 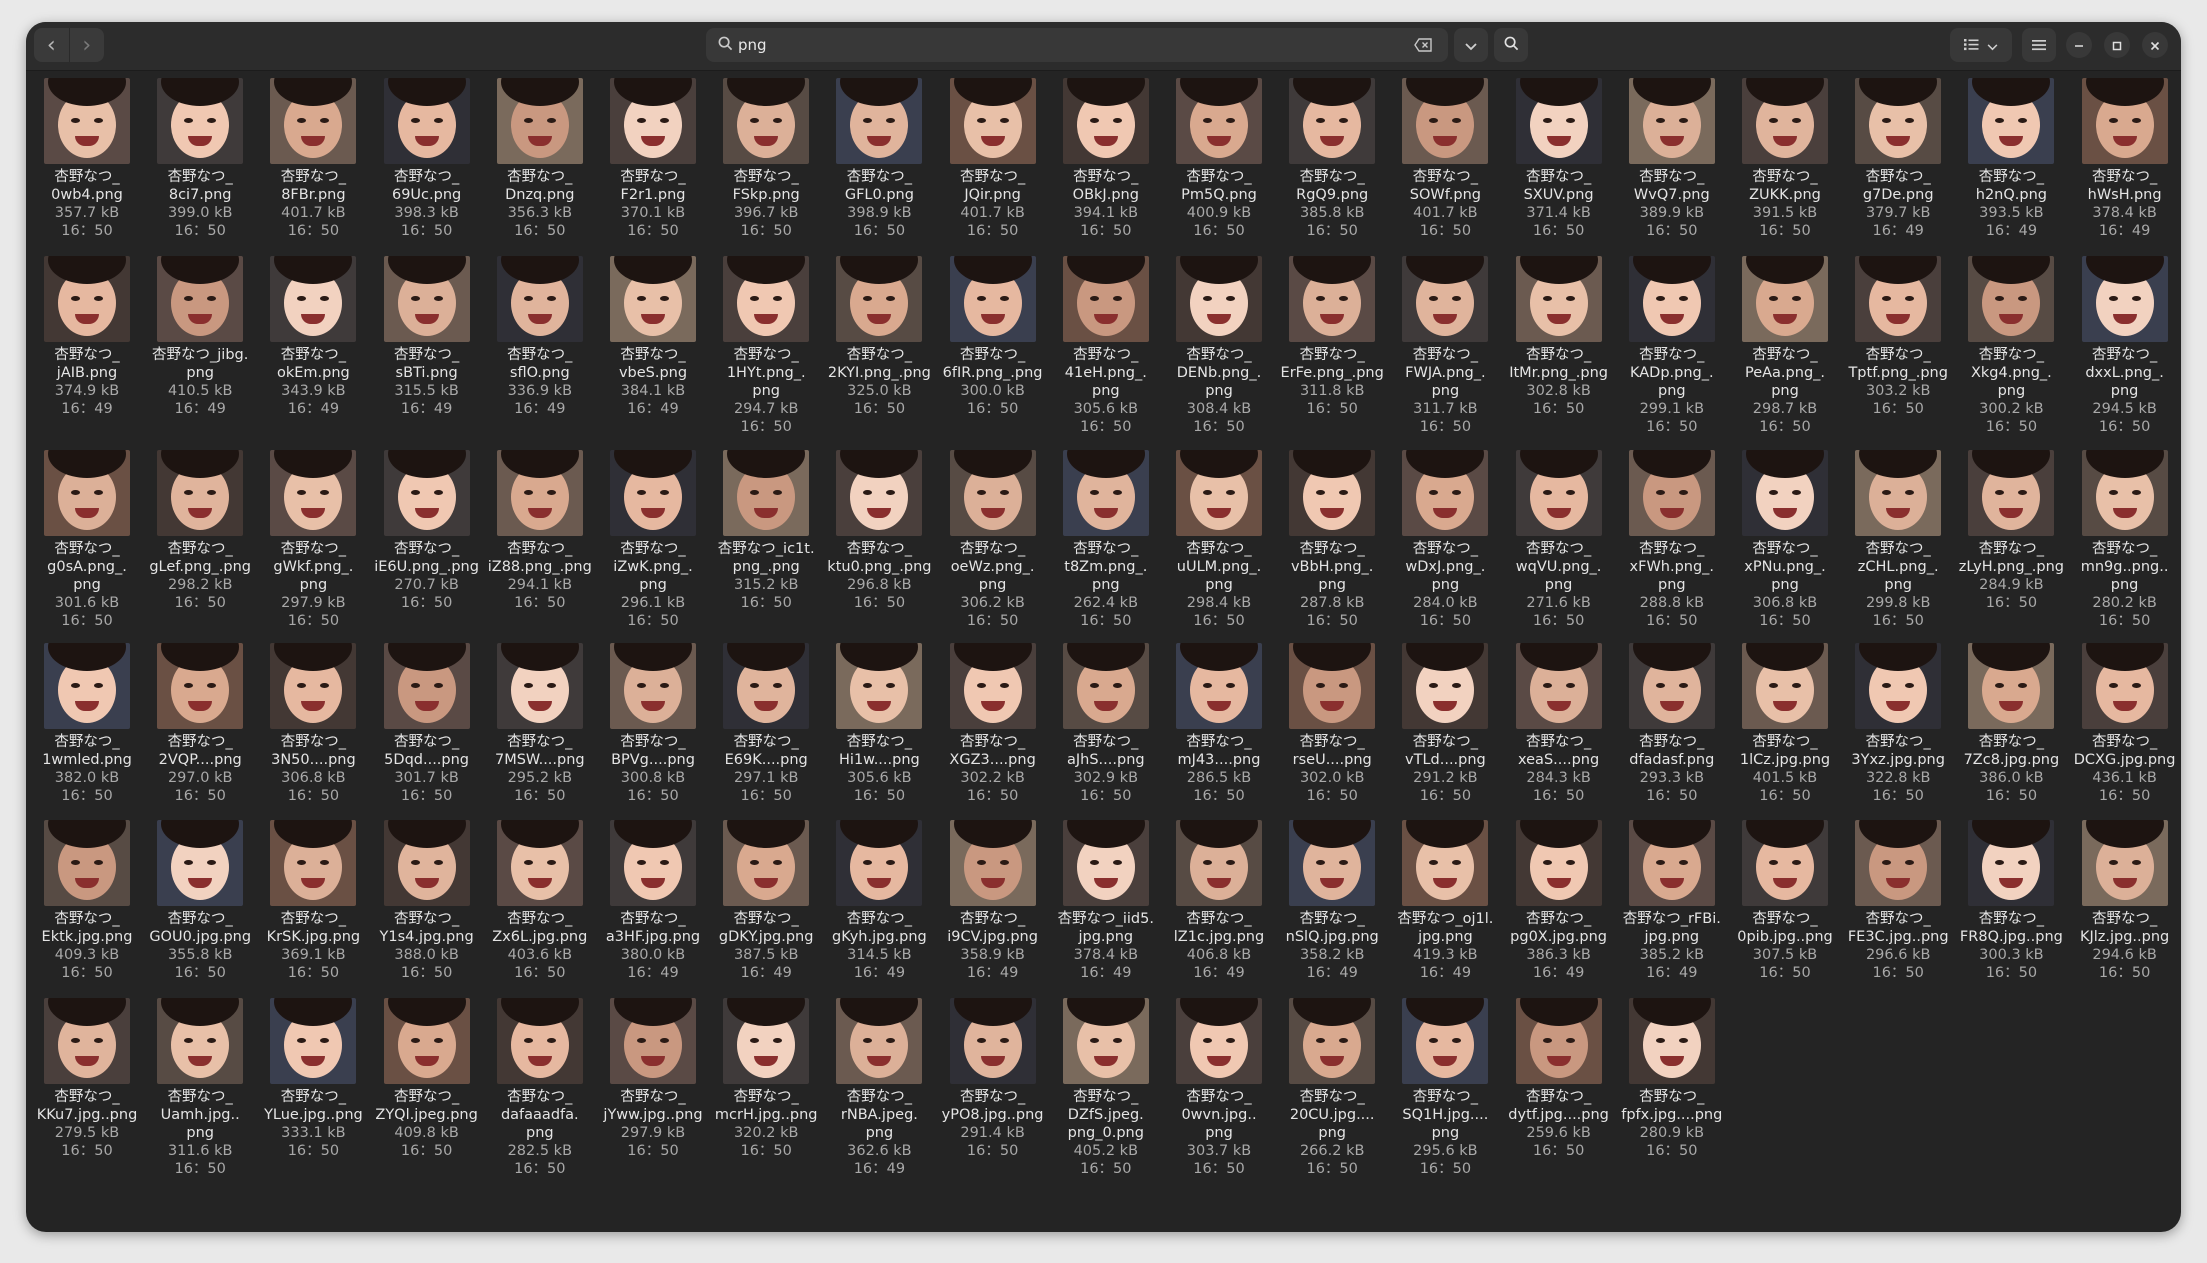 I want to click on file-item: 杏野なつ_ hWsH.png 378.4 kB 16：49, so click(x=2125, y=159).